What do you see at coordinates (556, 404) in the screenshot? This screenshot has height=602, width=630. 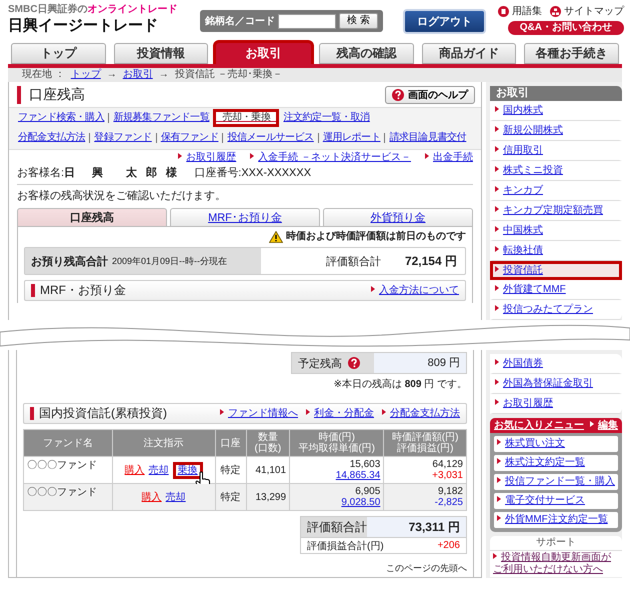 I see `sidebar-item: お取引履歴` at bounding box center [556, 404].